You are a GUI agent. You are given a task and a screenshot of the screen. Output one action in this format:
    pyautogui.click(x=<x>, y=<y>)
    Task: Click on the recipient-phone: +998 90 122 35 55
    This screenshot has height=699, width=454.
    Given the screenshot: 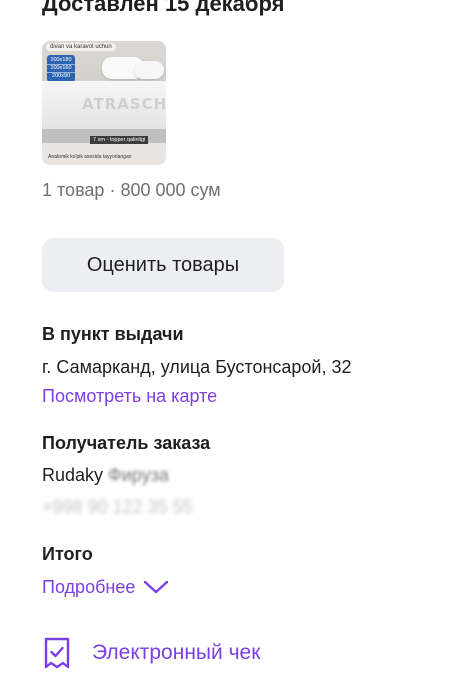 What is the action you would take?
    pyautogui.click(x=117, y=507)
    